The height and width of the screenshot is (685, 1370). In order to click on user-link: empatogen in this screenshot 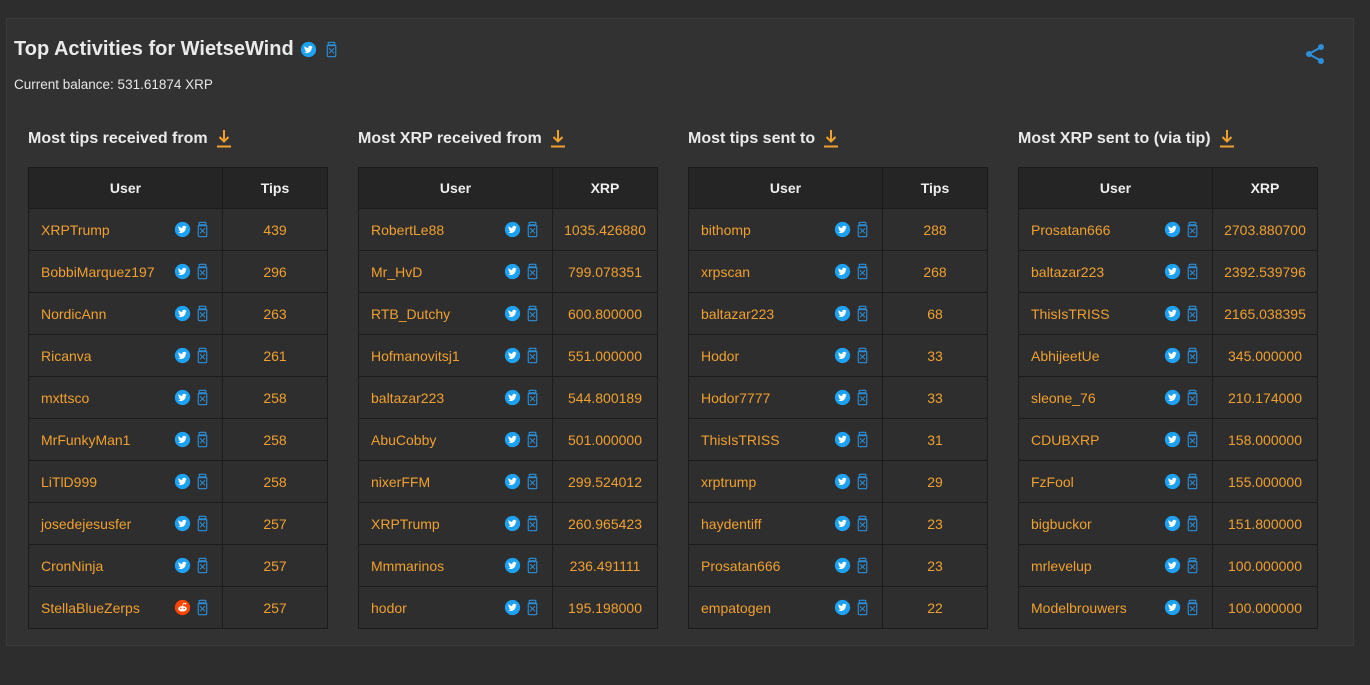, I will do `click(736, 608)`.